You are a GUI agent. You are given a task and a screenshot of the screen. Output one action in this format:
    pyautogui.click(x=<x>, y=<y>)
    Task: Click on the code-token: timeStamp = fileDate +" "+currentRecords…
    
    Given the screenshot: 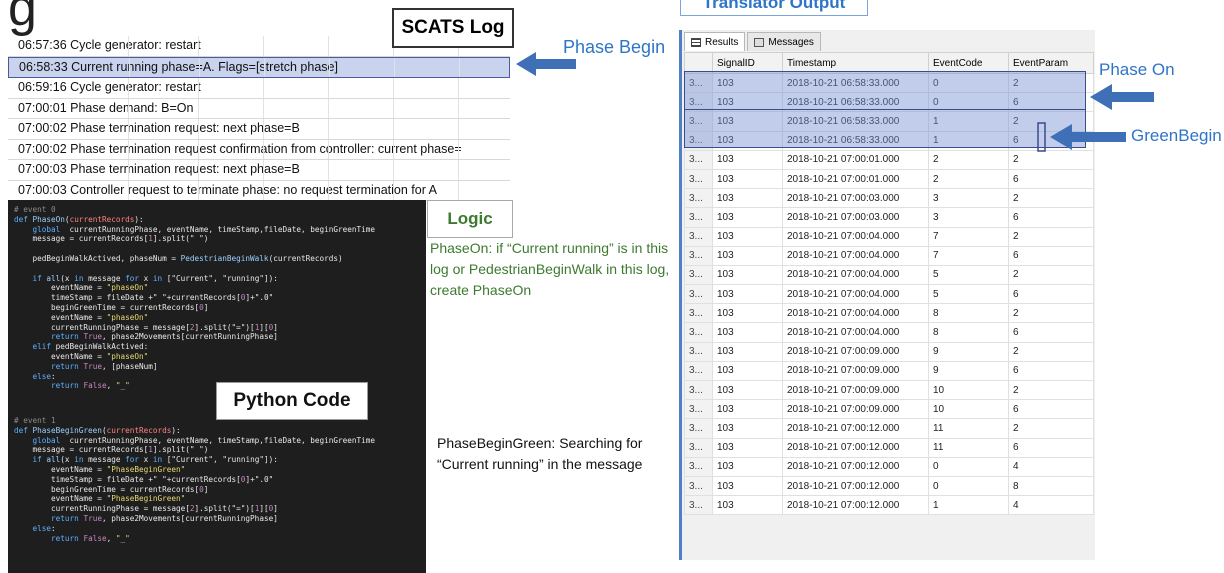 What is the action you would take?
    pyautogui.click(x=127, y=298)
    